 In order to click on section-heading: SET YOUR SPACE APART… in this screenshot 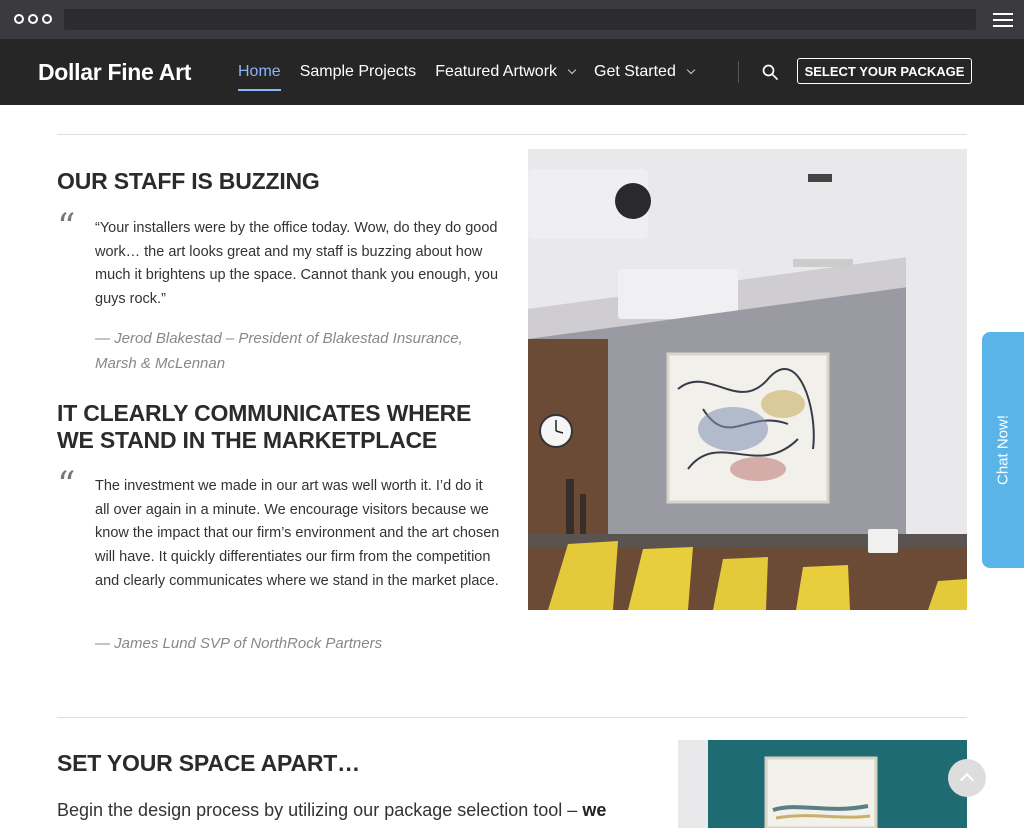, I will do `click(208, 763)`.